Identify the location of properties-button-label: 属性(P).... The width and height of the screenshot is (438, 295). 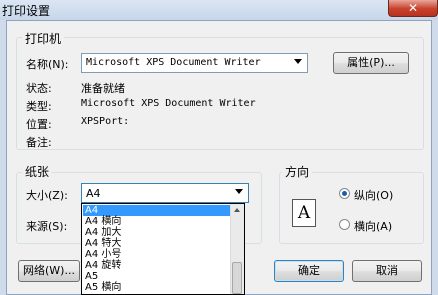
(371, 62).